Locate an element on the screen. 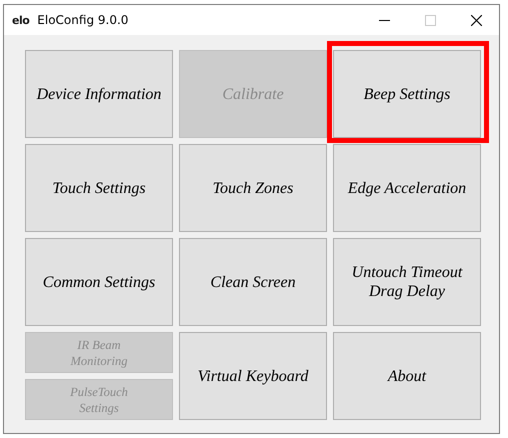 Image resolution: width=508 pixels, height=438 pixels. menu-button: Virtual Keyboard is located at coordinates (253, 376).